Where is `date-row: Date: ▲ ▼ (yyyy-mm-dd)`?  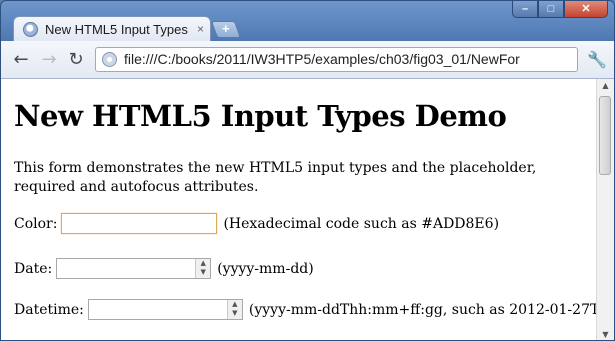 date-row: Date: ▲ ▼ (yyyy-mm-dd) is located at coordinates (164, 268).